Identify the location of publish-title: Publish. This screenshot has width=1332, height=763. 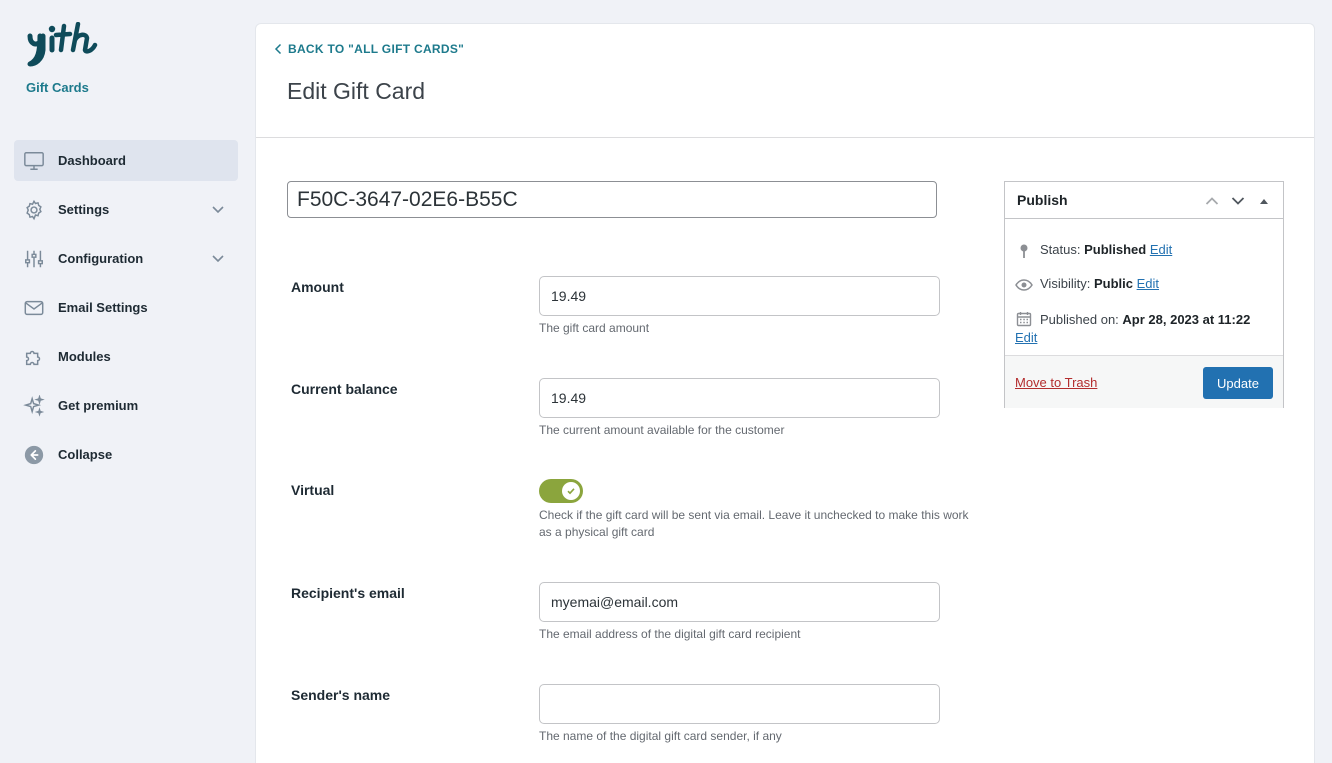
(1042, 200).